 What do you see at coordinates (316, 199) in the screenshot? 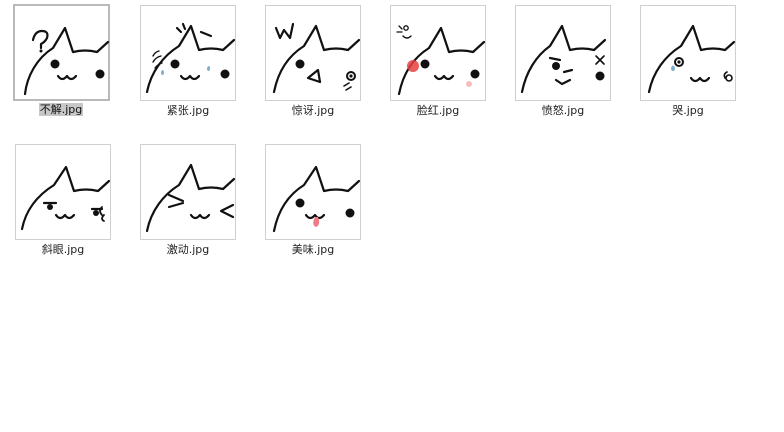
I see `cat-tasty-icon` at bounding box center [316, 199].